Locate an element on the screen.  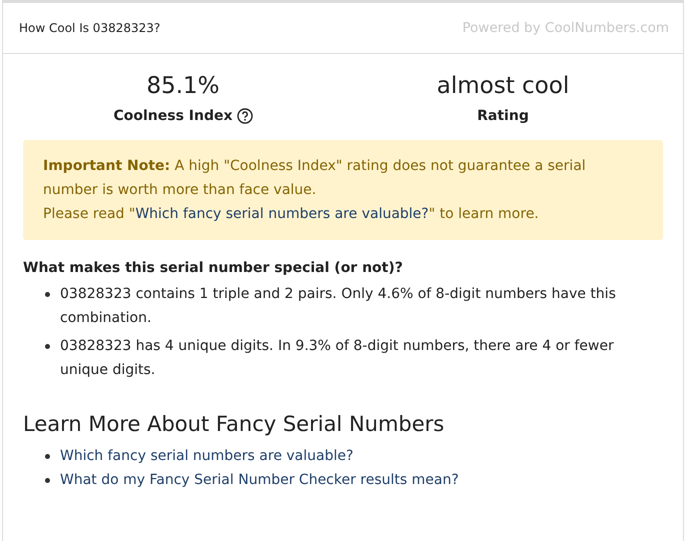
section-heading: What makes this serial number special (or not)? is located at coordinates (213, 268).